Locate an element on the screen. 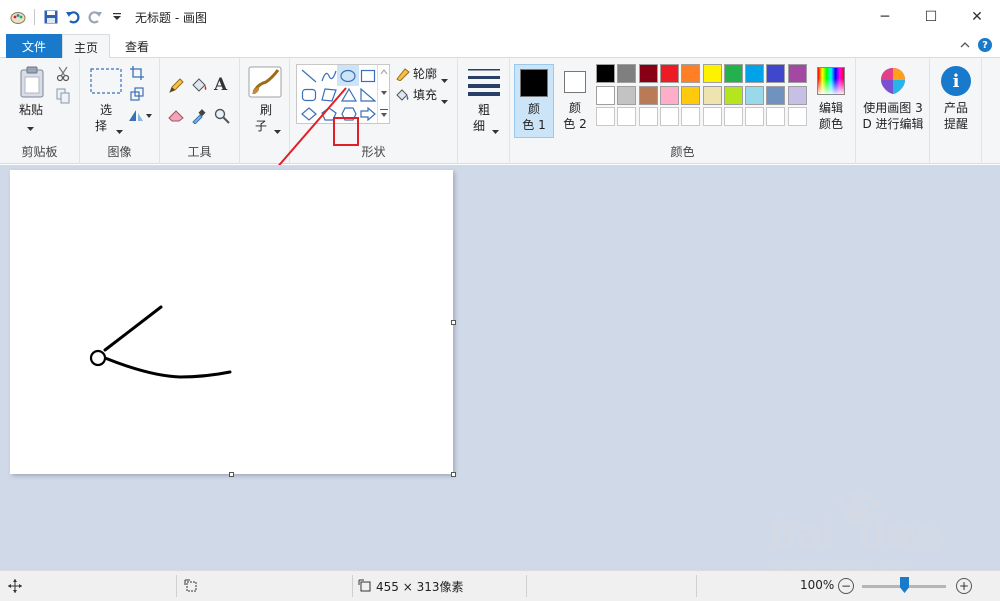 This screenshot has width=1000, height=601. tab-file: 文件 is located at coordinates (34, 46).